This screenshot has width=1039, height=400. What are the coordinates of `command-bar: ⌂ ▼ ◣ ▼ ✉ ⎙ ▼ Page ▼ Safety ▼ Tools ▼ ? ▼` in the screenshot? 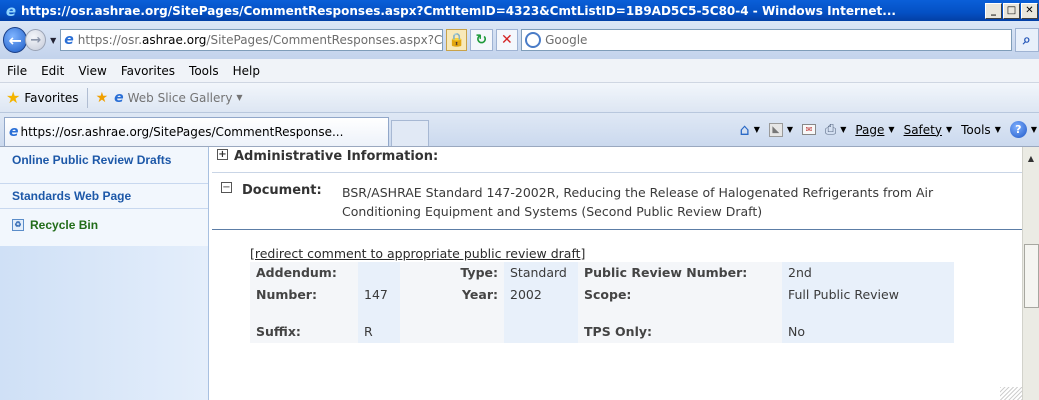 It's located at (889, 129).